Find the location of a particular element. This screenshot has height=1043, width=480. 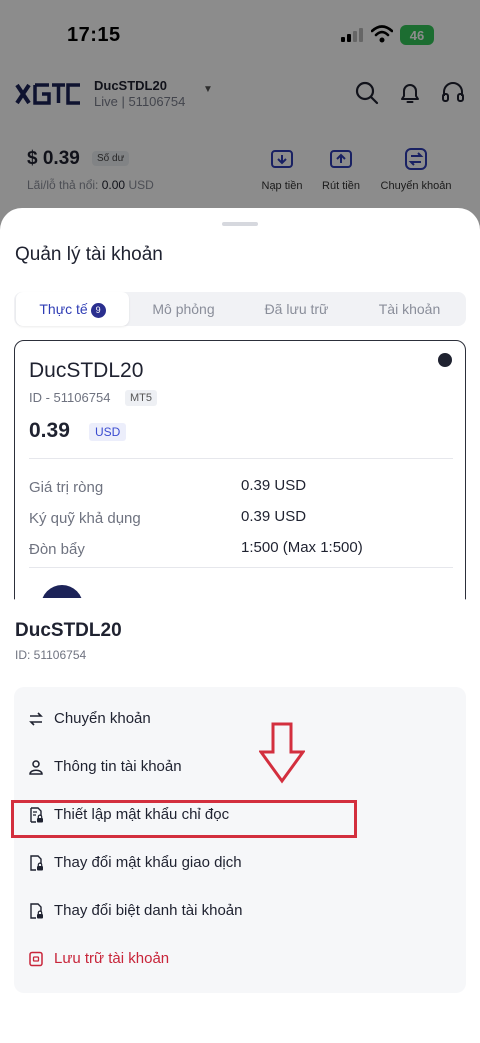

card-account-id: ID - 51106754 is located at coordinates (70, 397).